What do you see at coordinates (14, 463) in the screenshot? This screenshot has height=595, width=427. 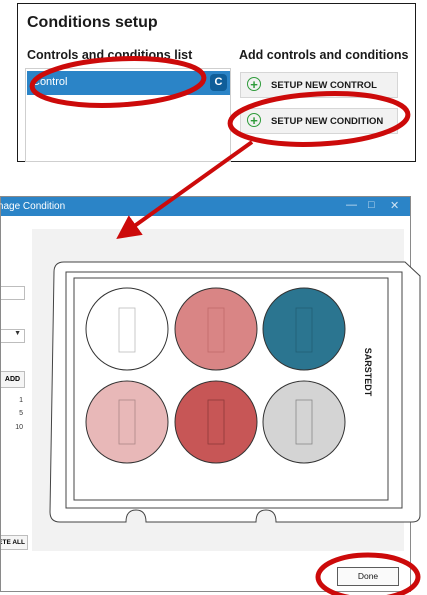 I see `values-list: 1 5 10` at bounding box center [14, 463].